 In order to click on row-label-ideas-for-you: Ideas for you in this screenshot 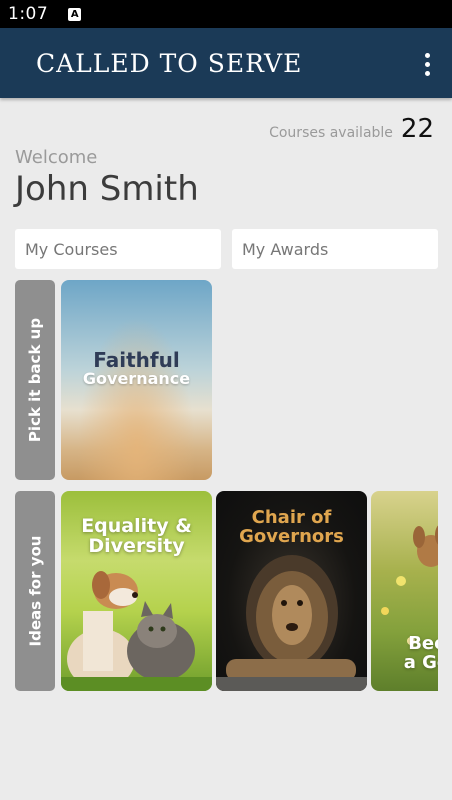, I will do `click(35, 591)`.